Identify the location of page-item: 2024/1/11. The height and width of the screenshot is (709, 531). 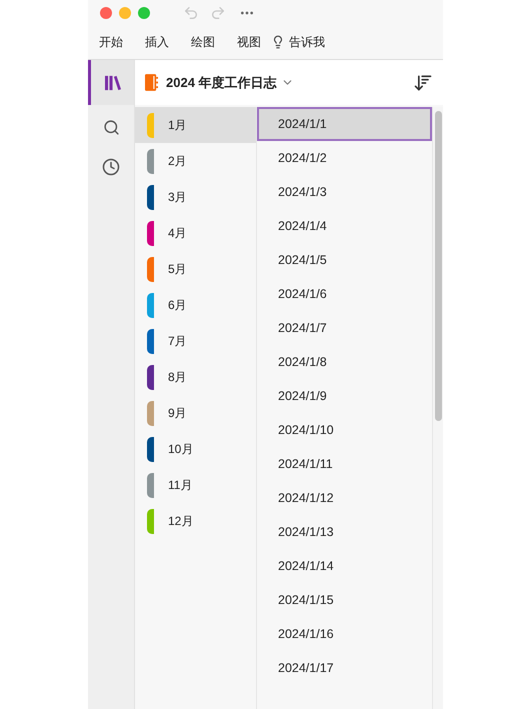
(344, 464).